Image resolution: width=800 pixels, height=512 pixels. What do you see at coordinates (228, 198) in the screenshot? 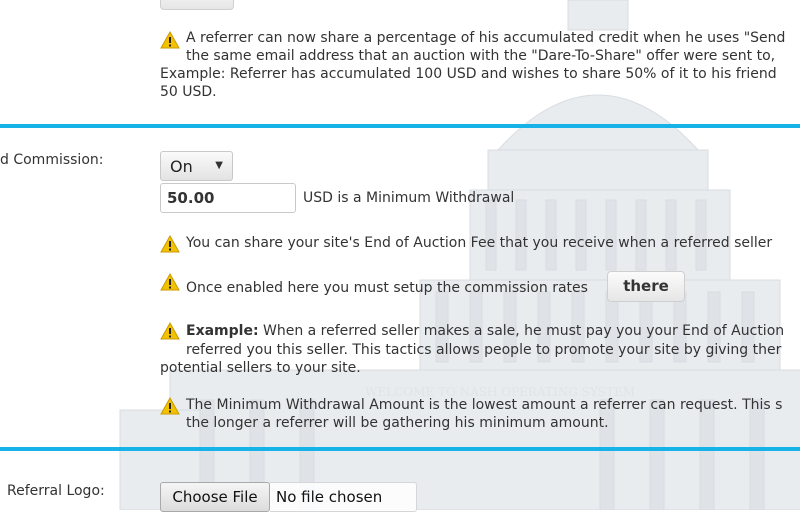
I see `min-withdrawal-input: 50.00` at bounding box center [228, 198].